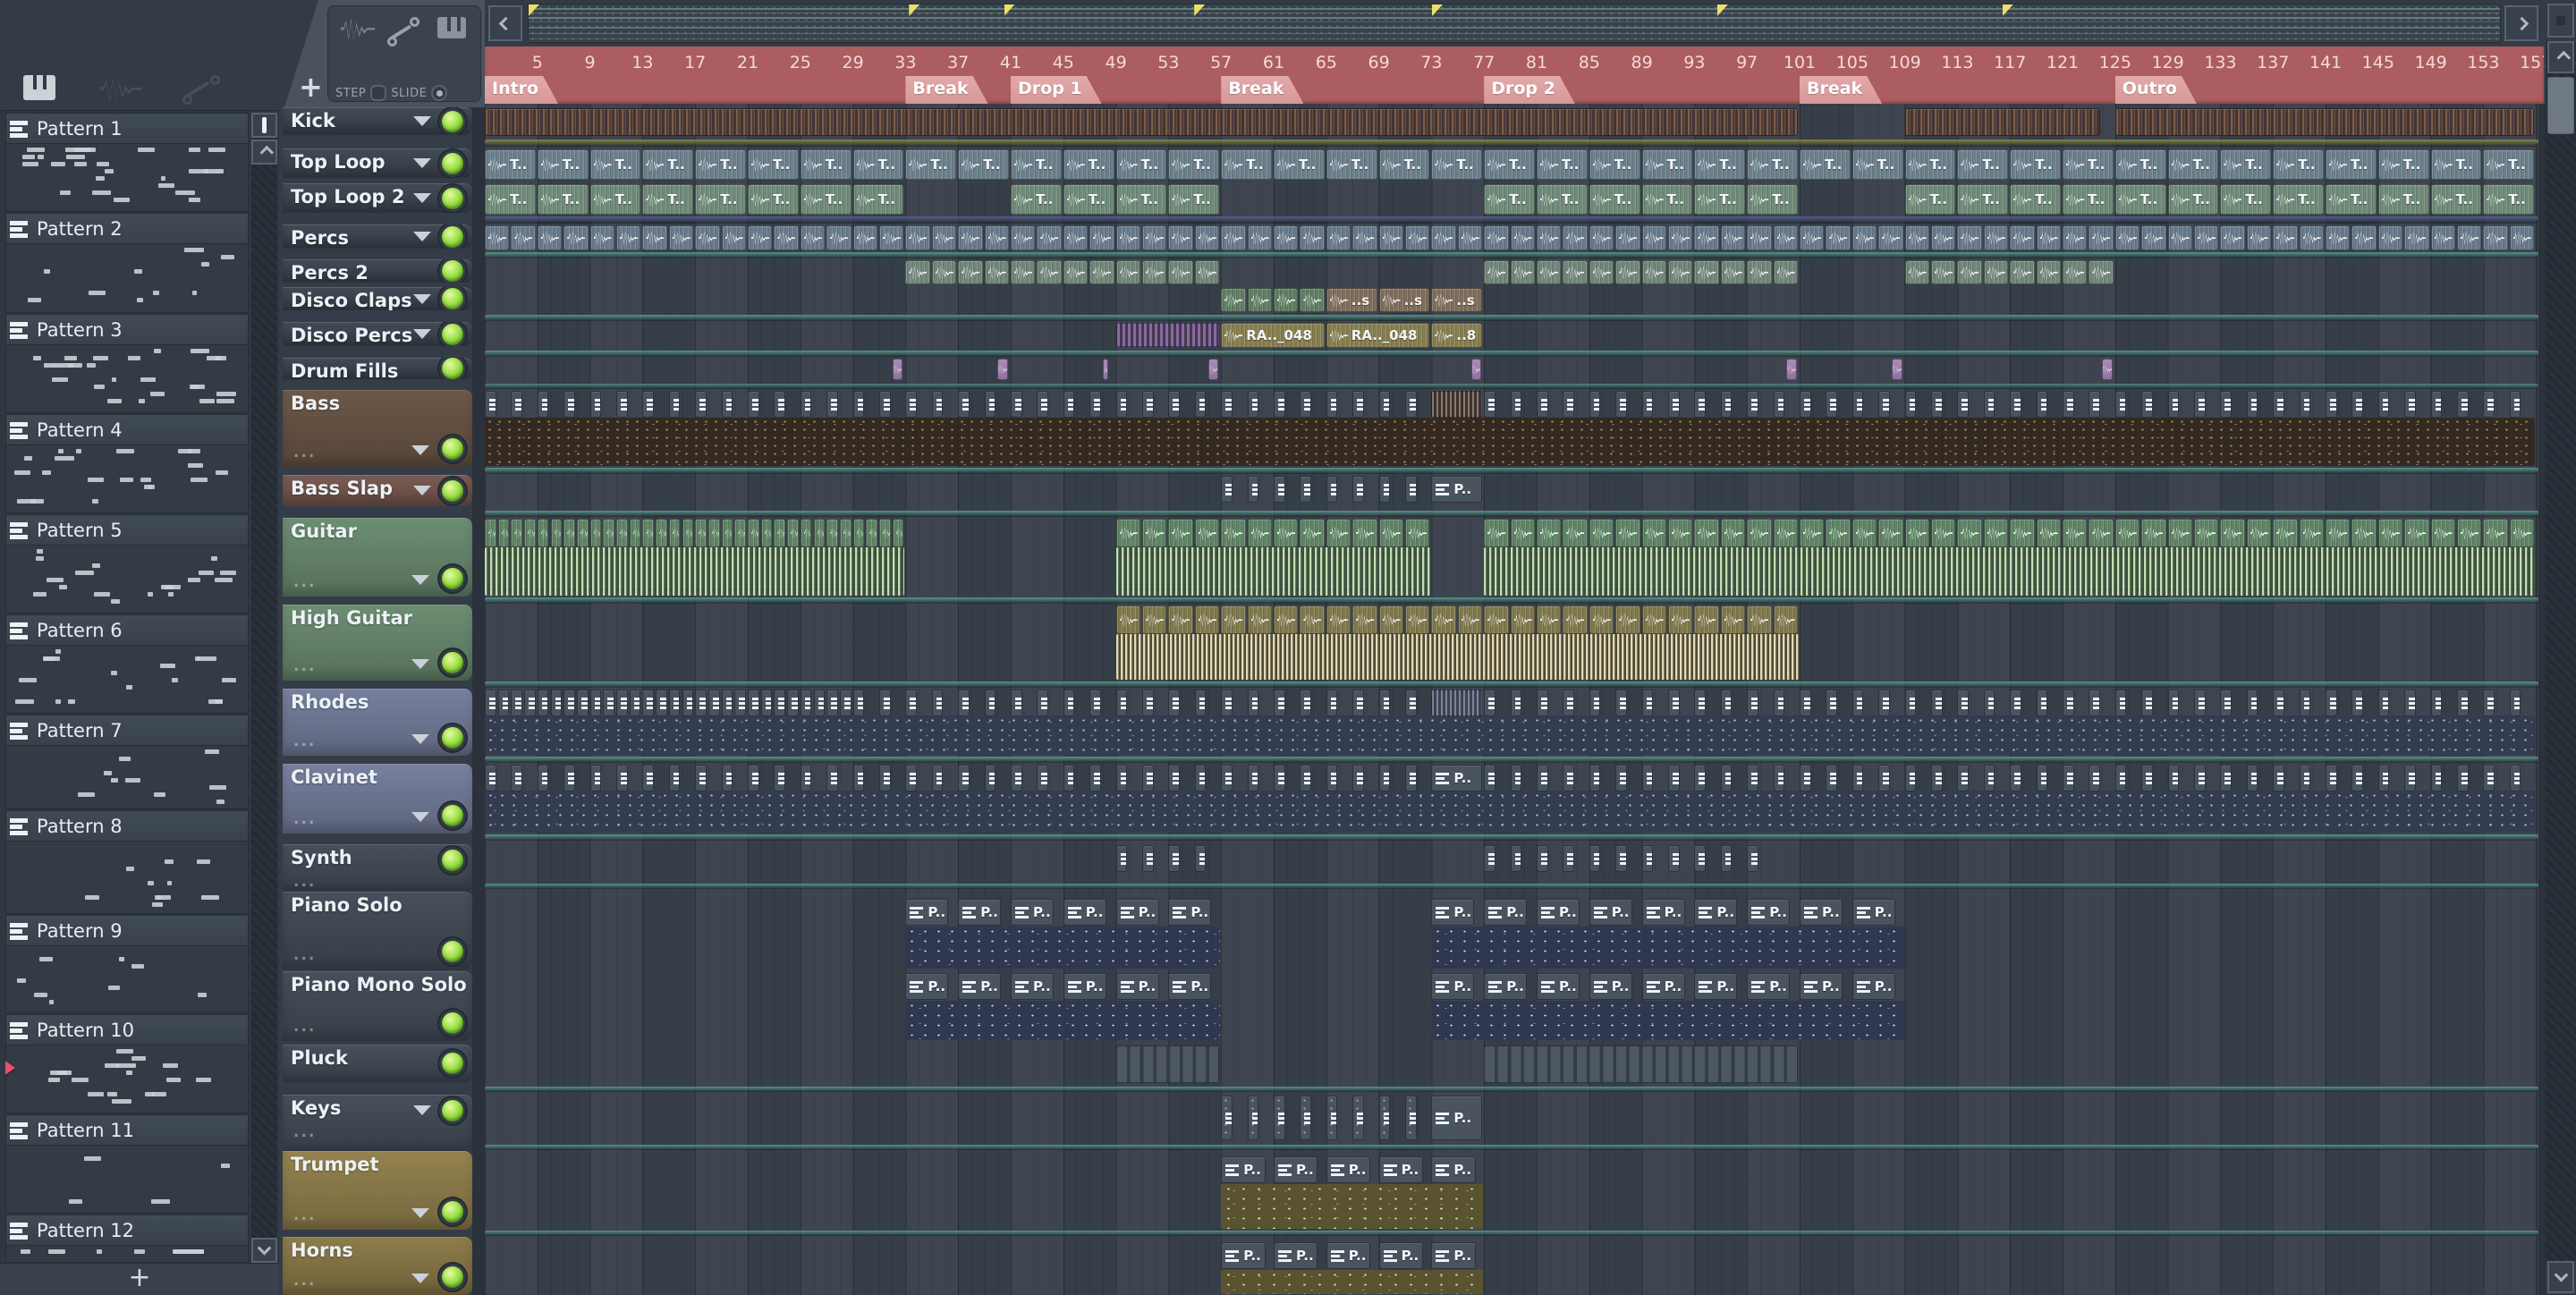 The width and height of the screenshot is (2576, 1295). Describe the element at coordinates (127, 1230) in the screenshot. I see `pattern-title: Pattern 12` at that location.